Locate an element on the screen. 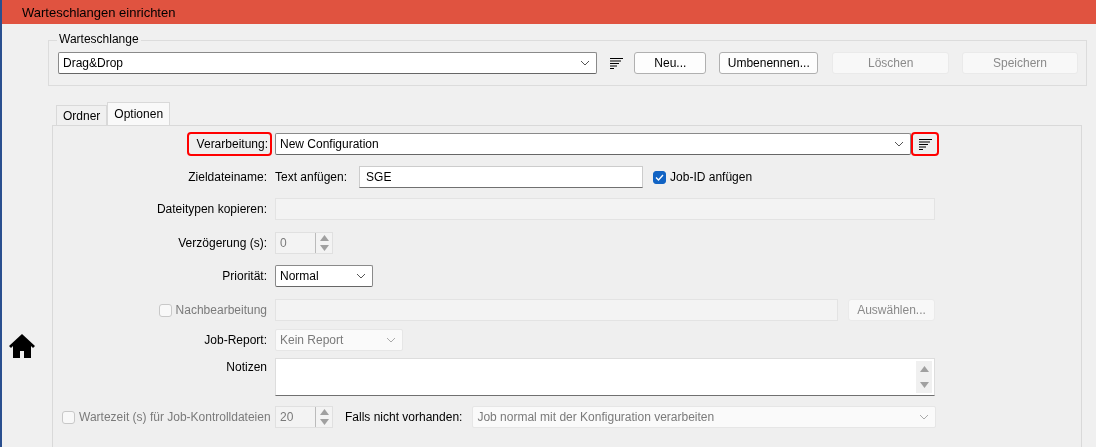 This screenshot has width=1096, height=447. check-icon is located at coordinates (660, 177).